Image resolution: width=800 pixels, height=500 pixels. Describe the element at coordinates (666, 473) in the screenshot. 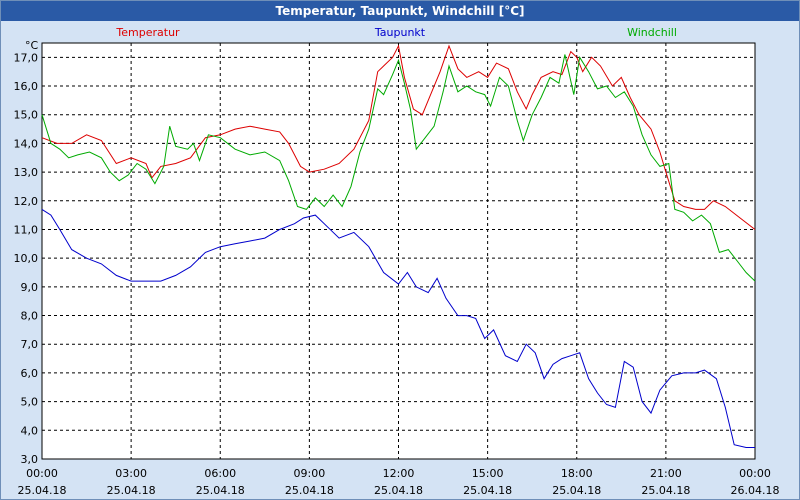

I see `x-tick-time: 21:00` at that location.